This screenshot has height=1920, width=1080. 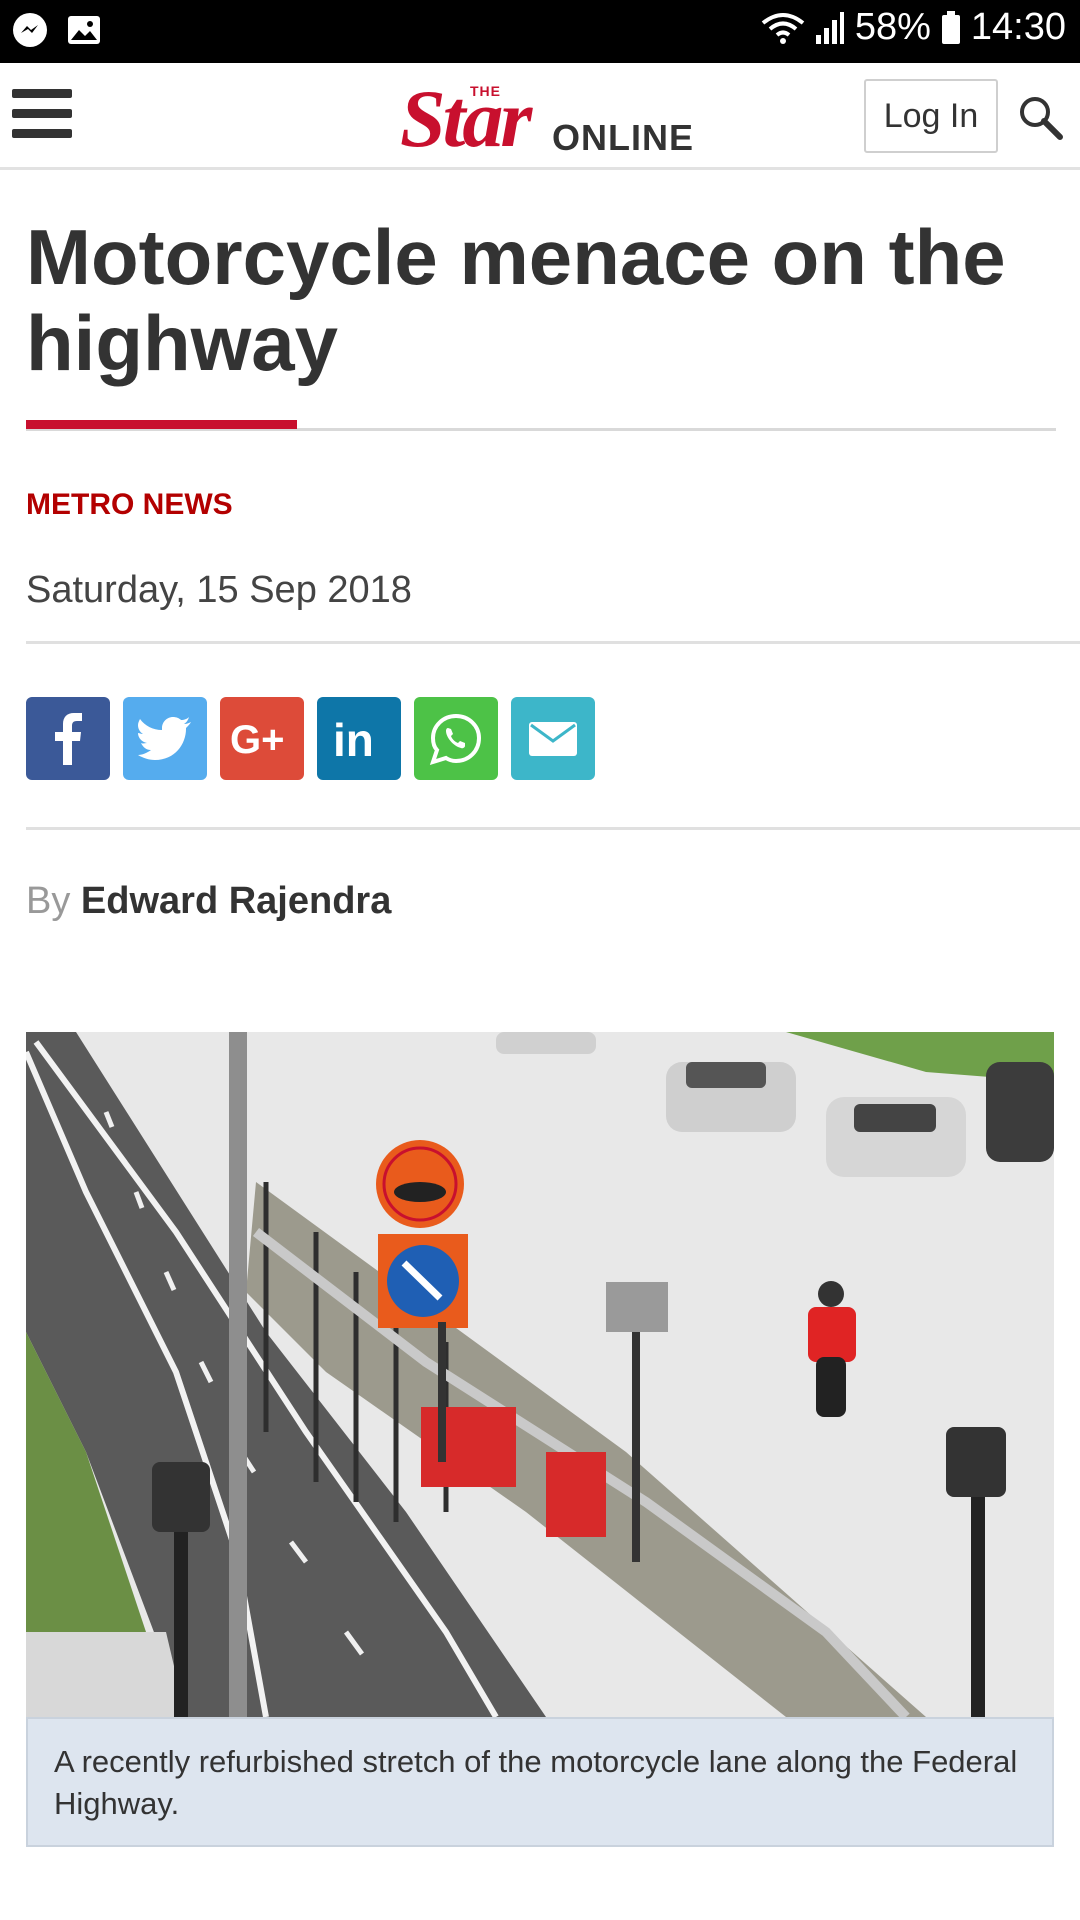 I want to click on whatsapp-icon, so click(x=455, y=739).